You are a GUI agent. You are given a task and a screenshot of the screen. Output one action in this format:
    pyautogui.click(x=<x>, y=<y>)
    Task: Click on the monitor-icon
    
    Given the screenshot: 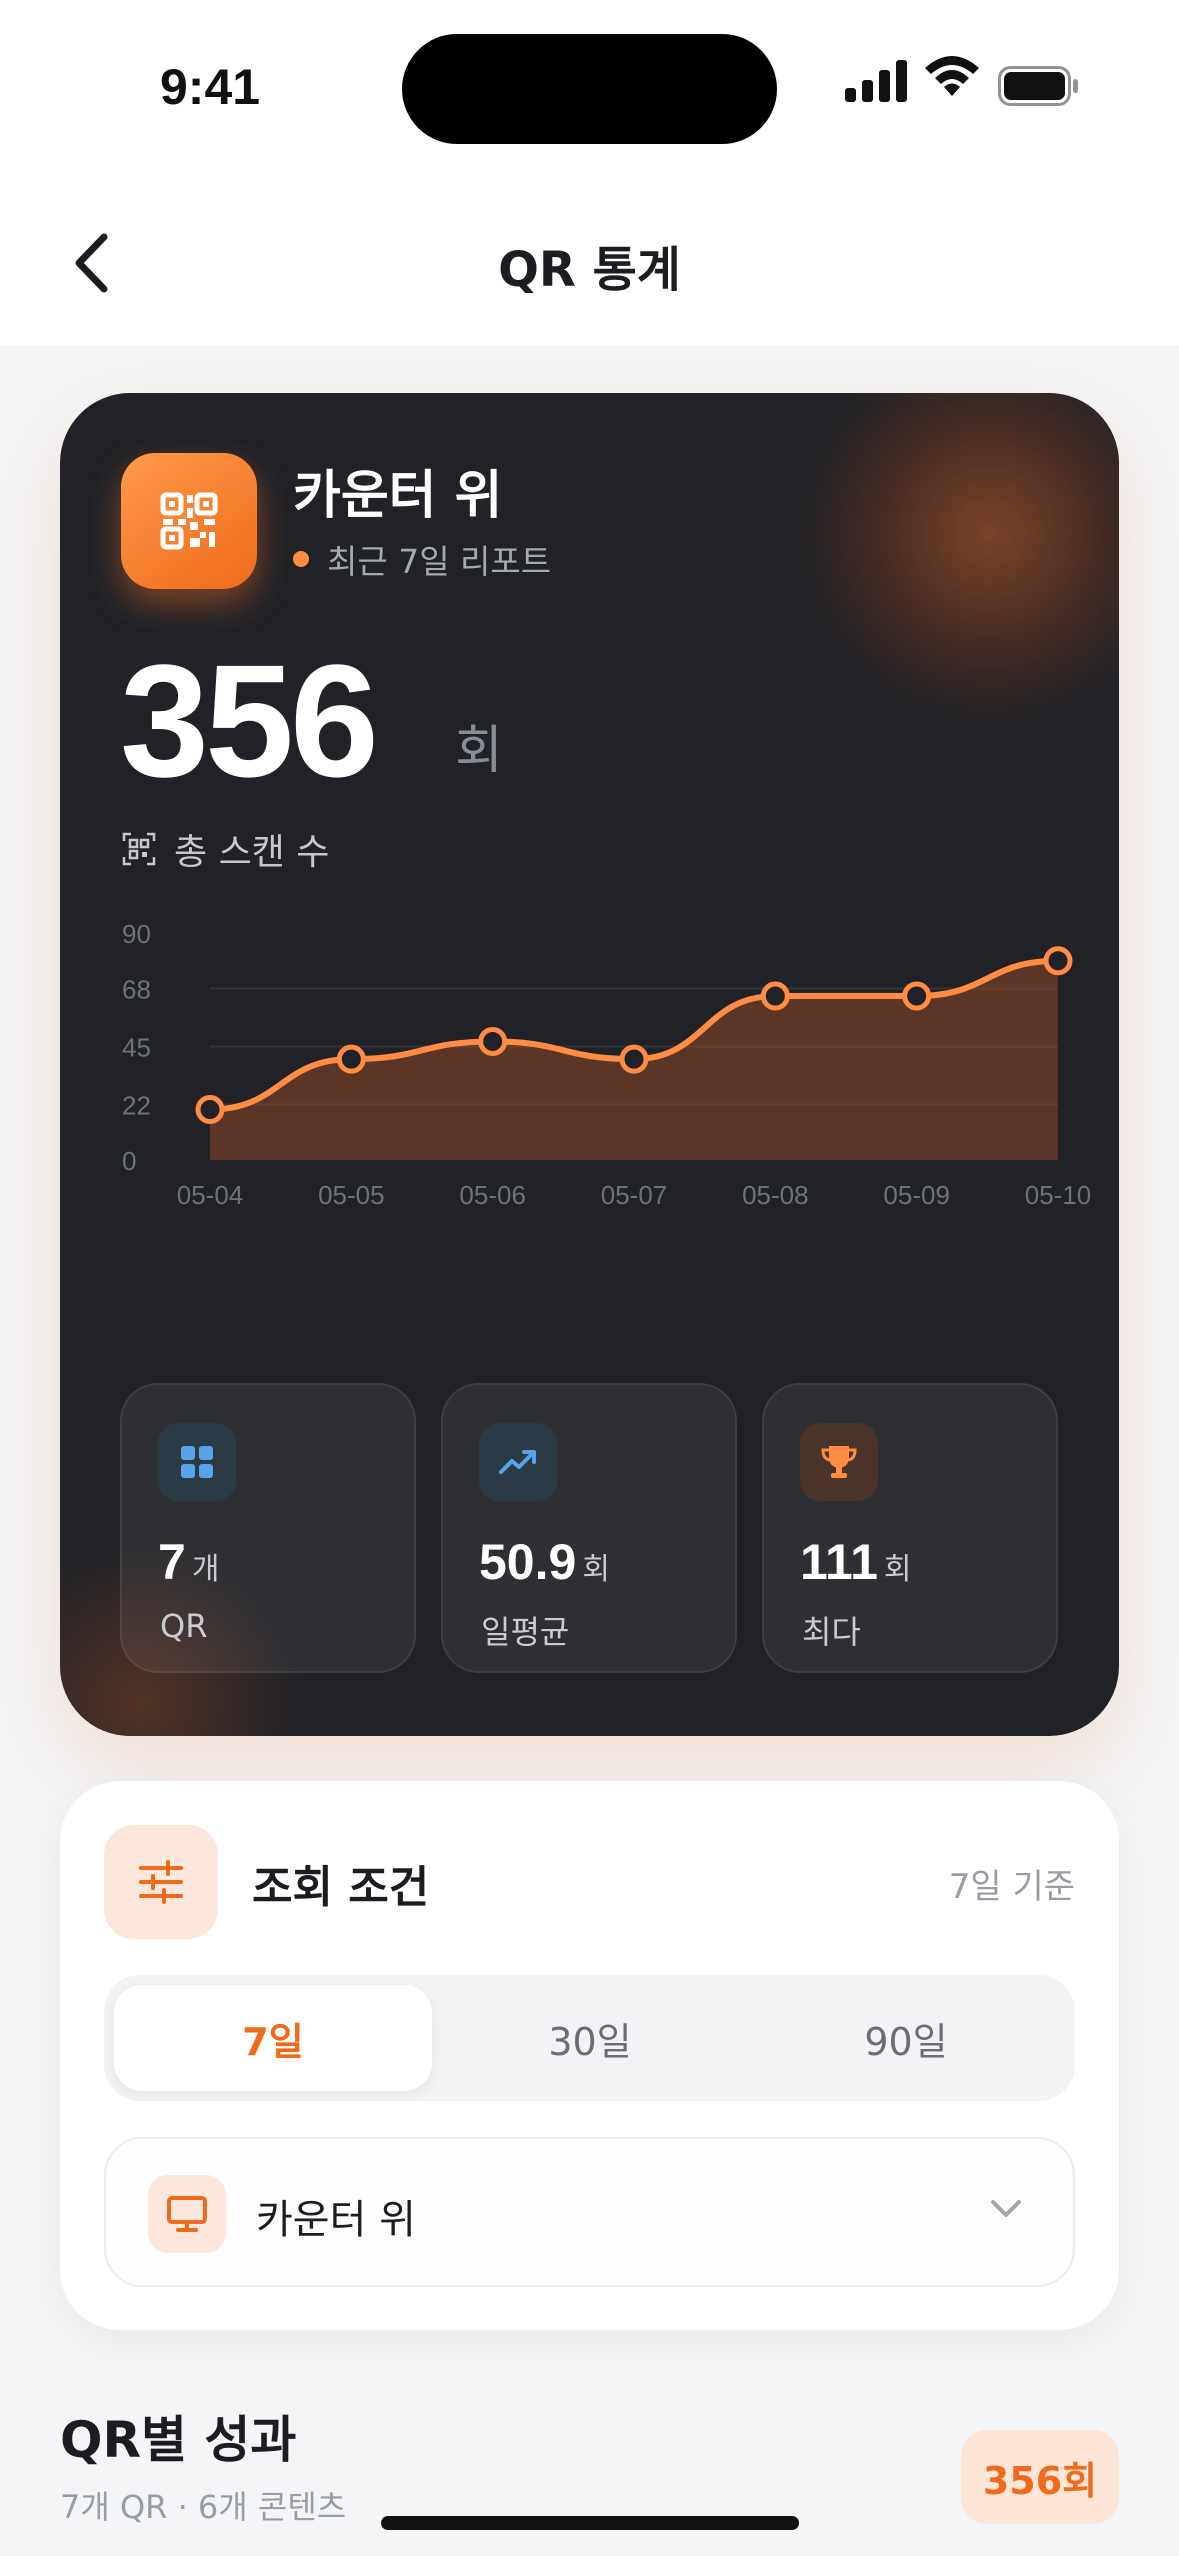 What is the action you would take?
    pyautogui.click(x=187, y=2214)
    